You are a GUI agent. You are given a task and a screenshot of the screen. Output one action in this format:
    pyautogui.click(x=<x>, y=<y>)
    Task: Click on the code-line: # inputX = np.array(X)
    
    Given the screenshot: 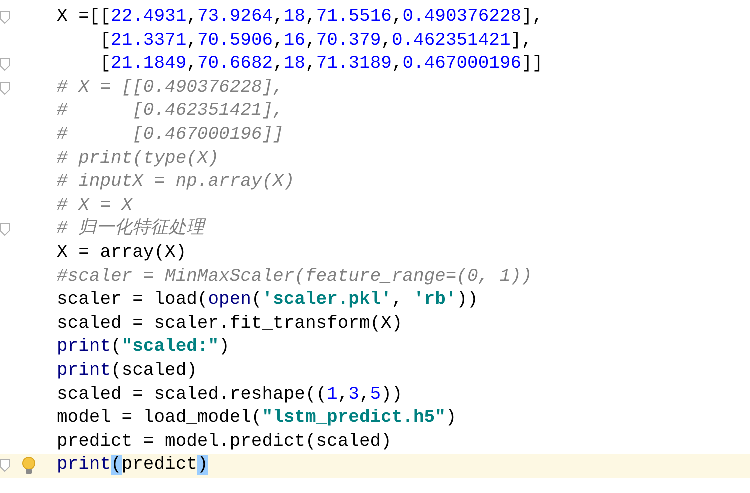 What is the action you would take?
    pyautogui.click(x=176, y=182)
    